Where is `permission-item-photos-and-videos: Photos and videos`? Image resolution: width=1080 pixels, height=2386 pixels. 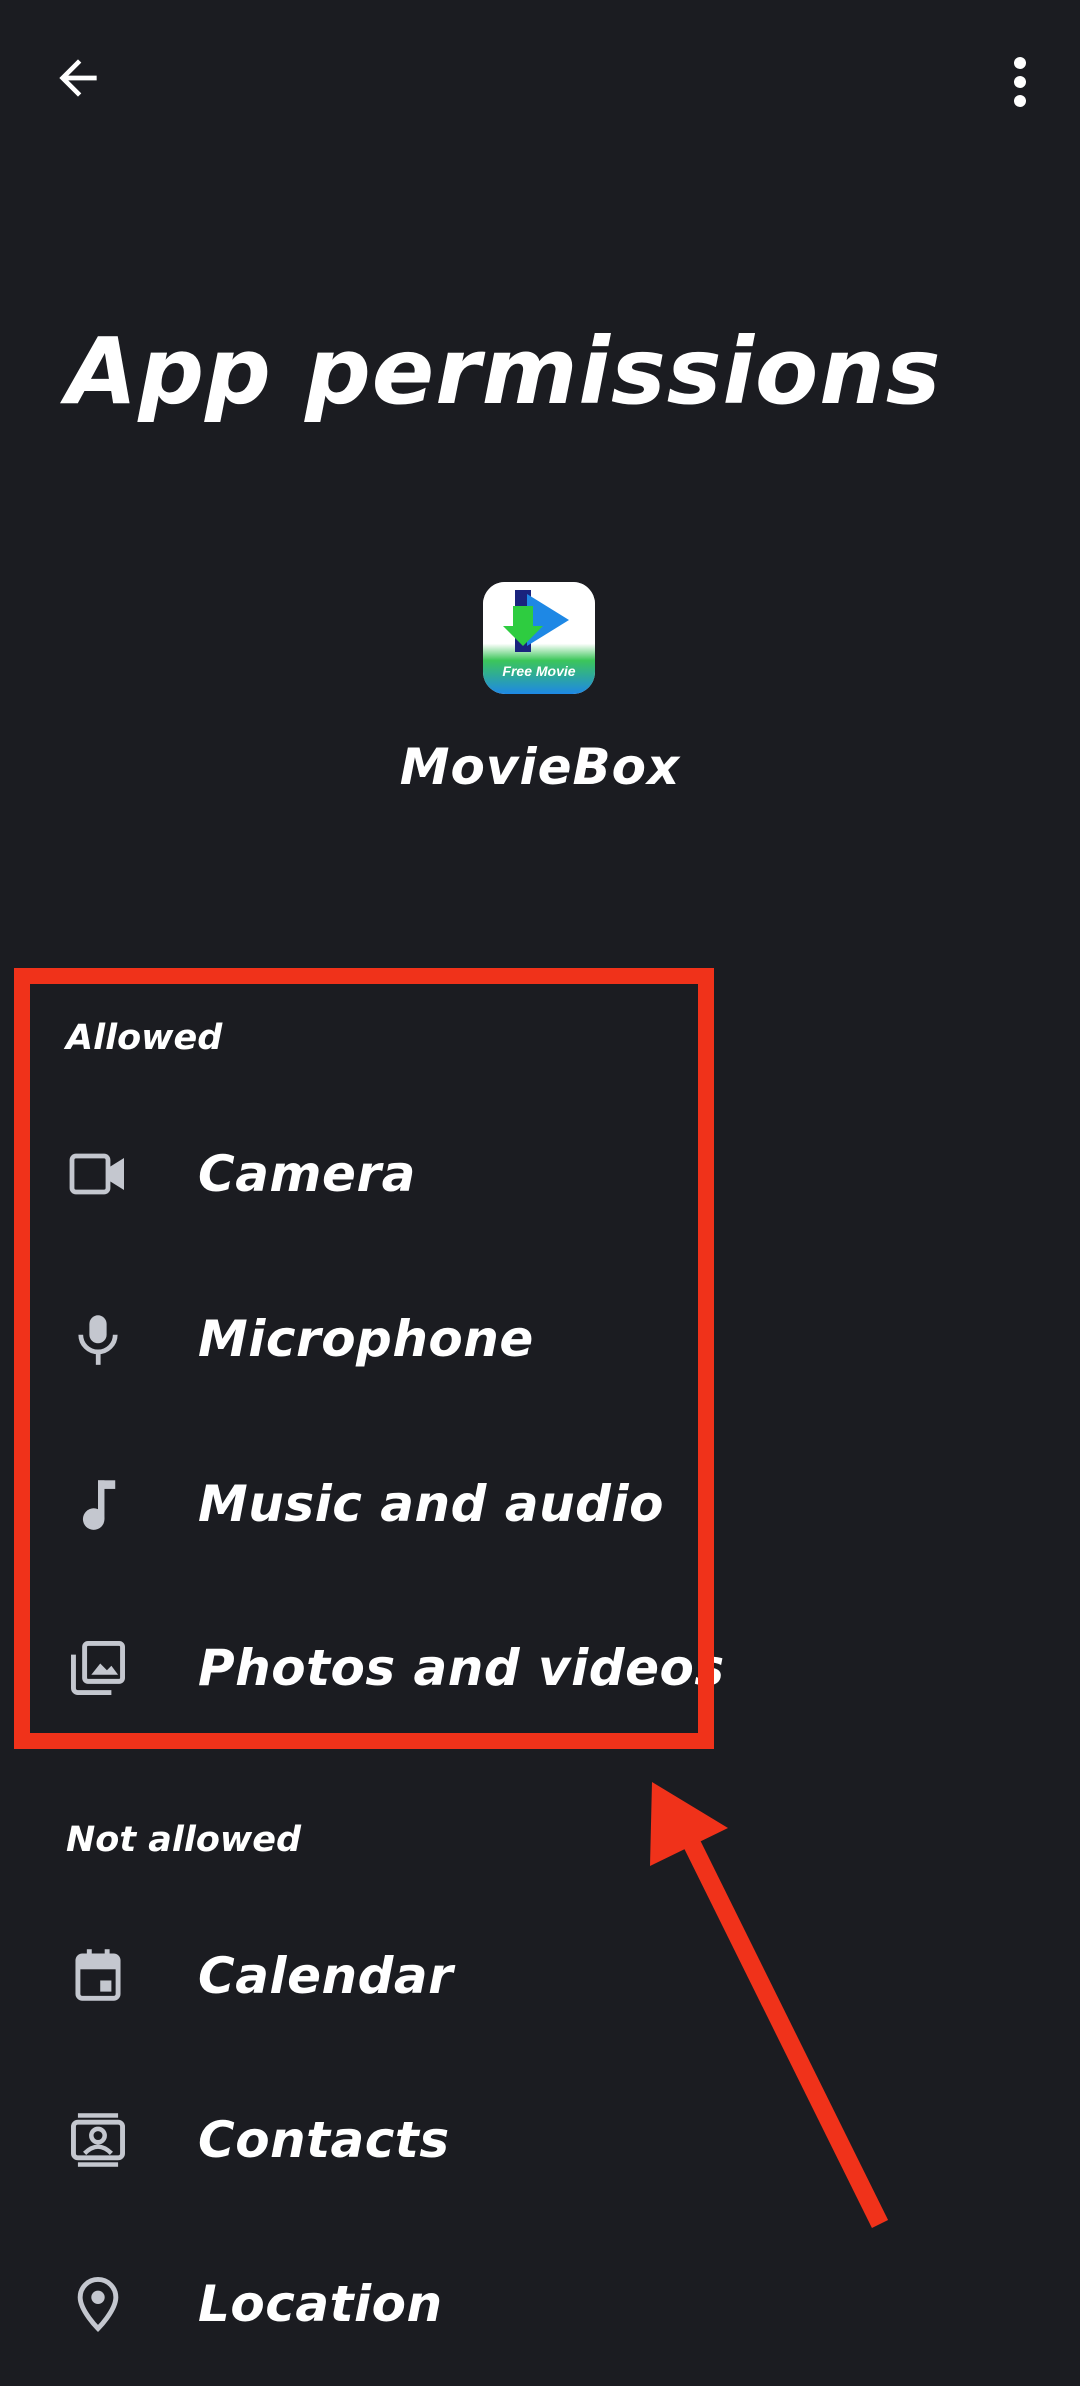 permission-item-photos-and-videos: Photos and videos is located at coordinates (540, 1668).